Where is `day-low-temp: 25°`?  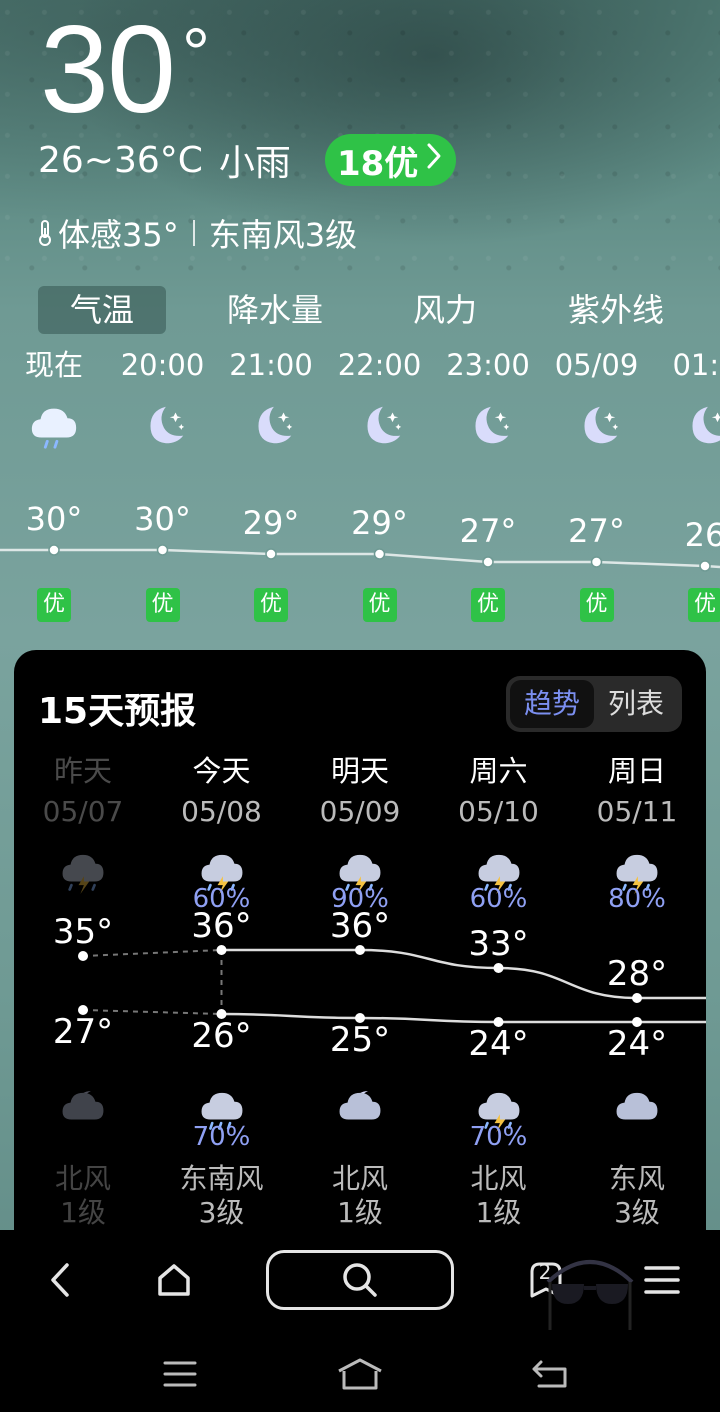 day-low-temp: 25° is located at coordinates (360, 1040).